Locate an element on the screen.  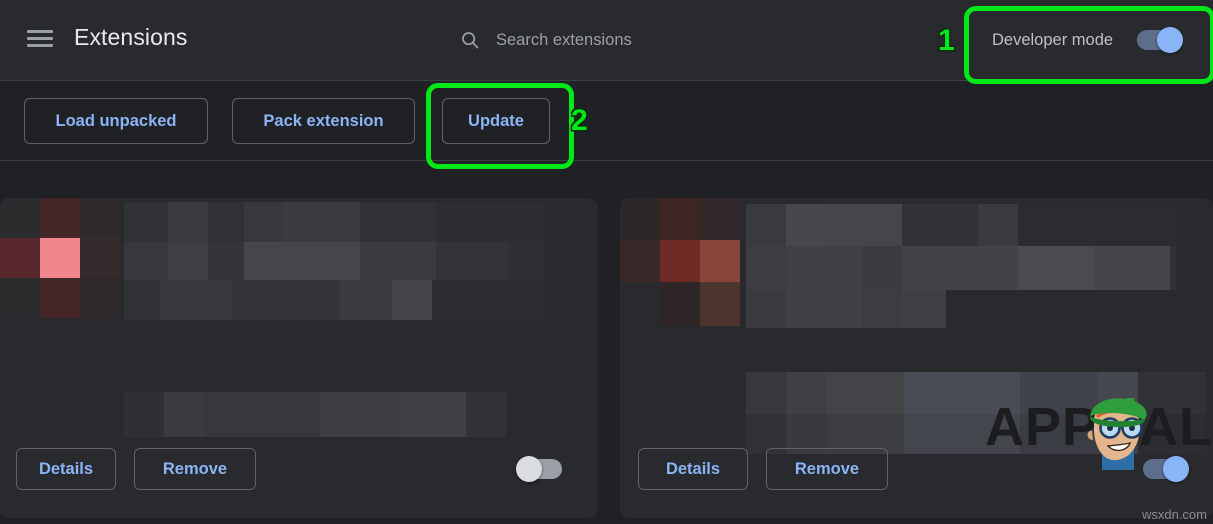
annotation-number-1: 1 is located at coordinates (946, 40).